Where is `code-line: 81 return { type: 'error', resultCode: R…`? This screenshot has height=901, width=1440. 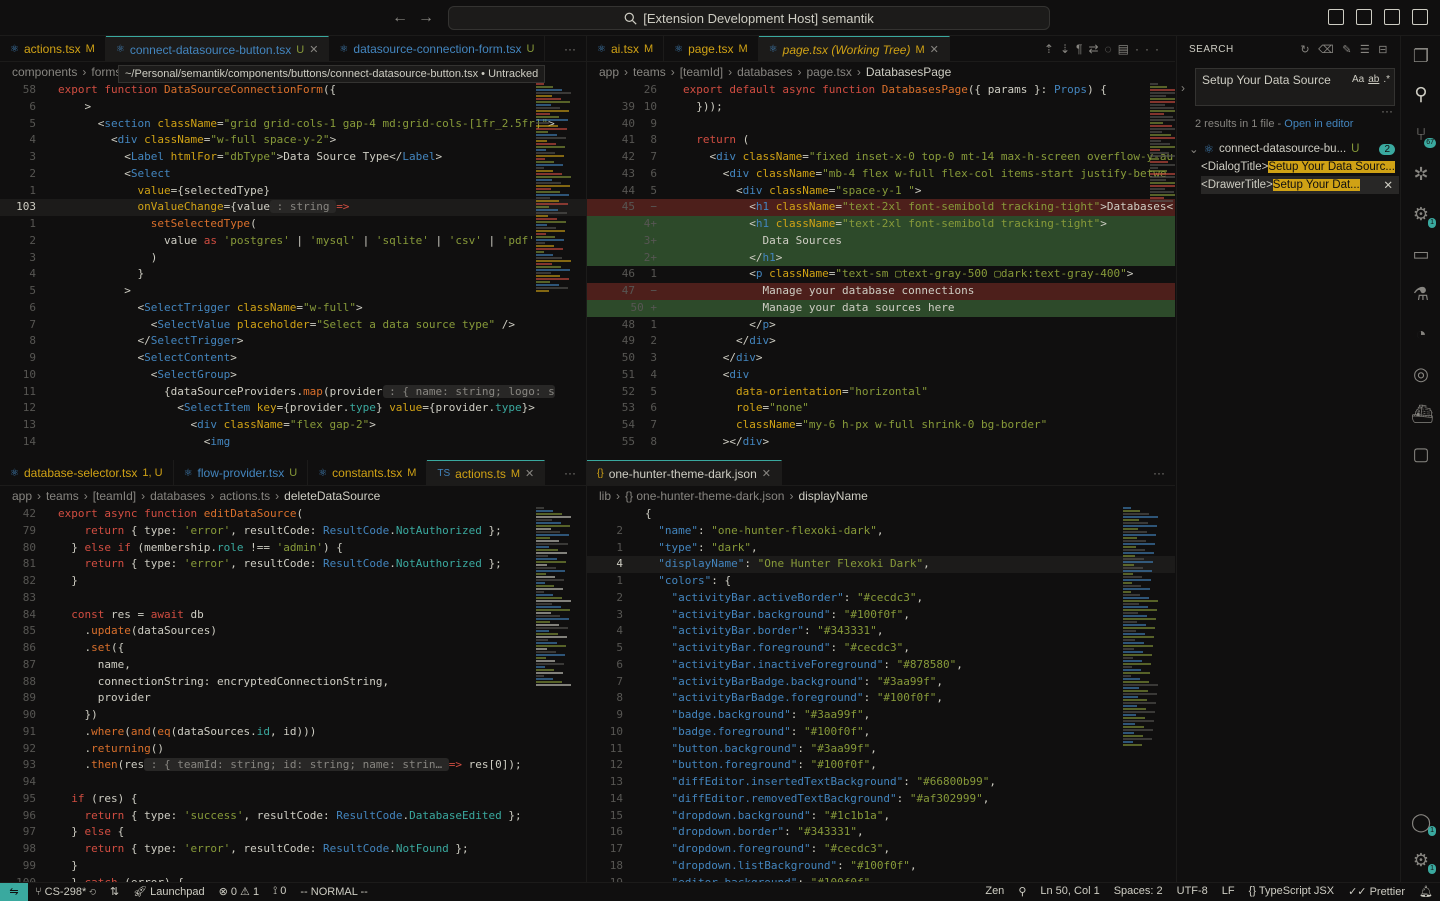 code-line: 81 return { type: 'error', resultCode: R… is located at coordinates (293, 564).